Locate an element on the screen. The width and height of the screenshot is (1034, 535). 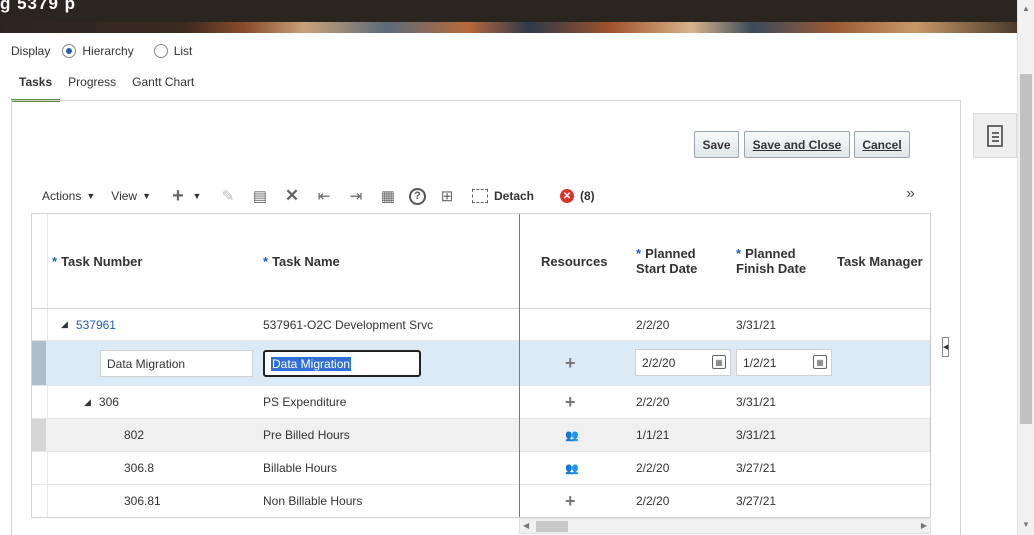
task-name-cell: PS Expenditure is located at coordinates (305, 402).